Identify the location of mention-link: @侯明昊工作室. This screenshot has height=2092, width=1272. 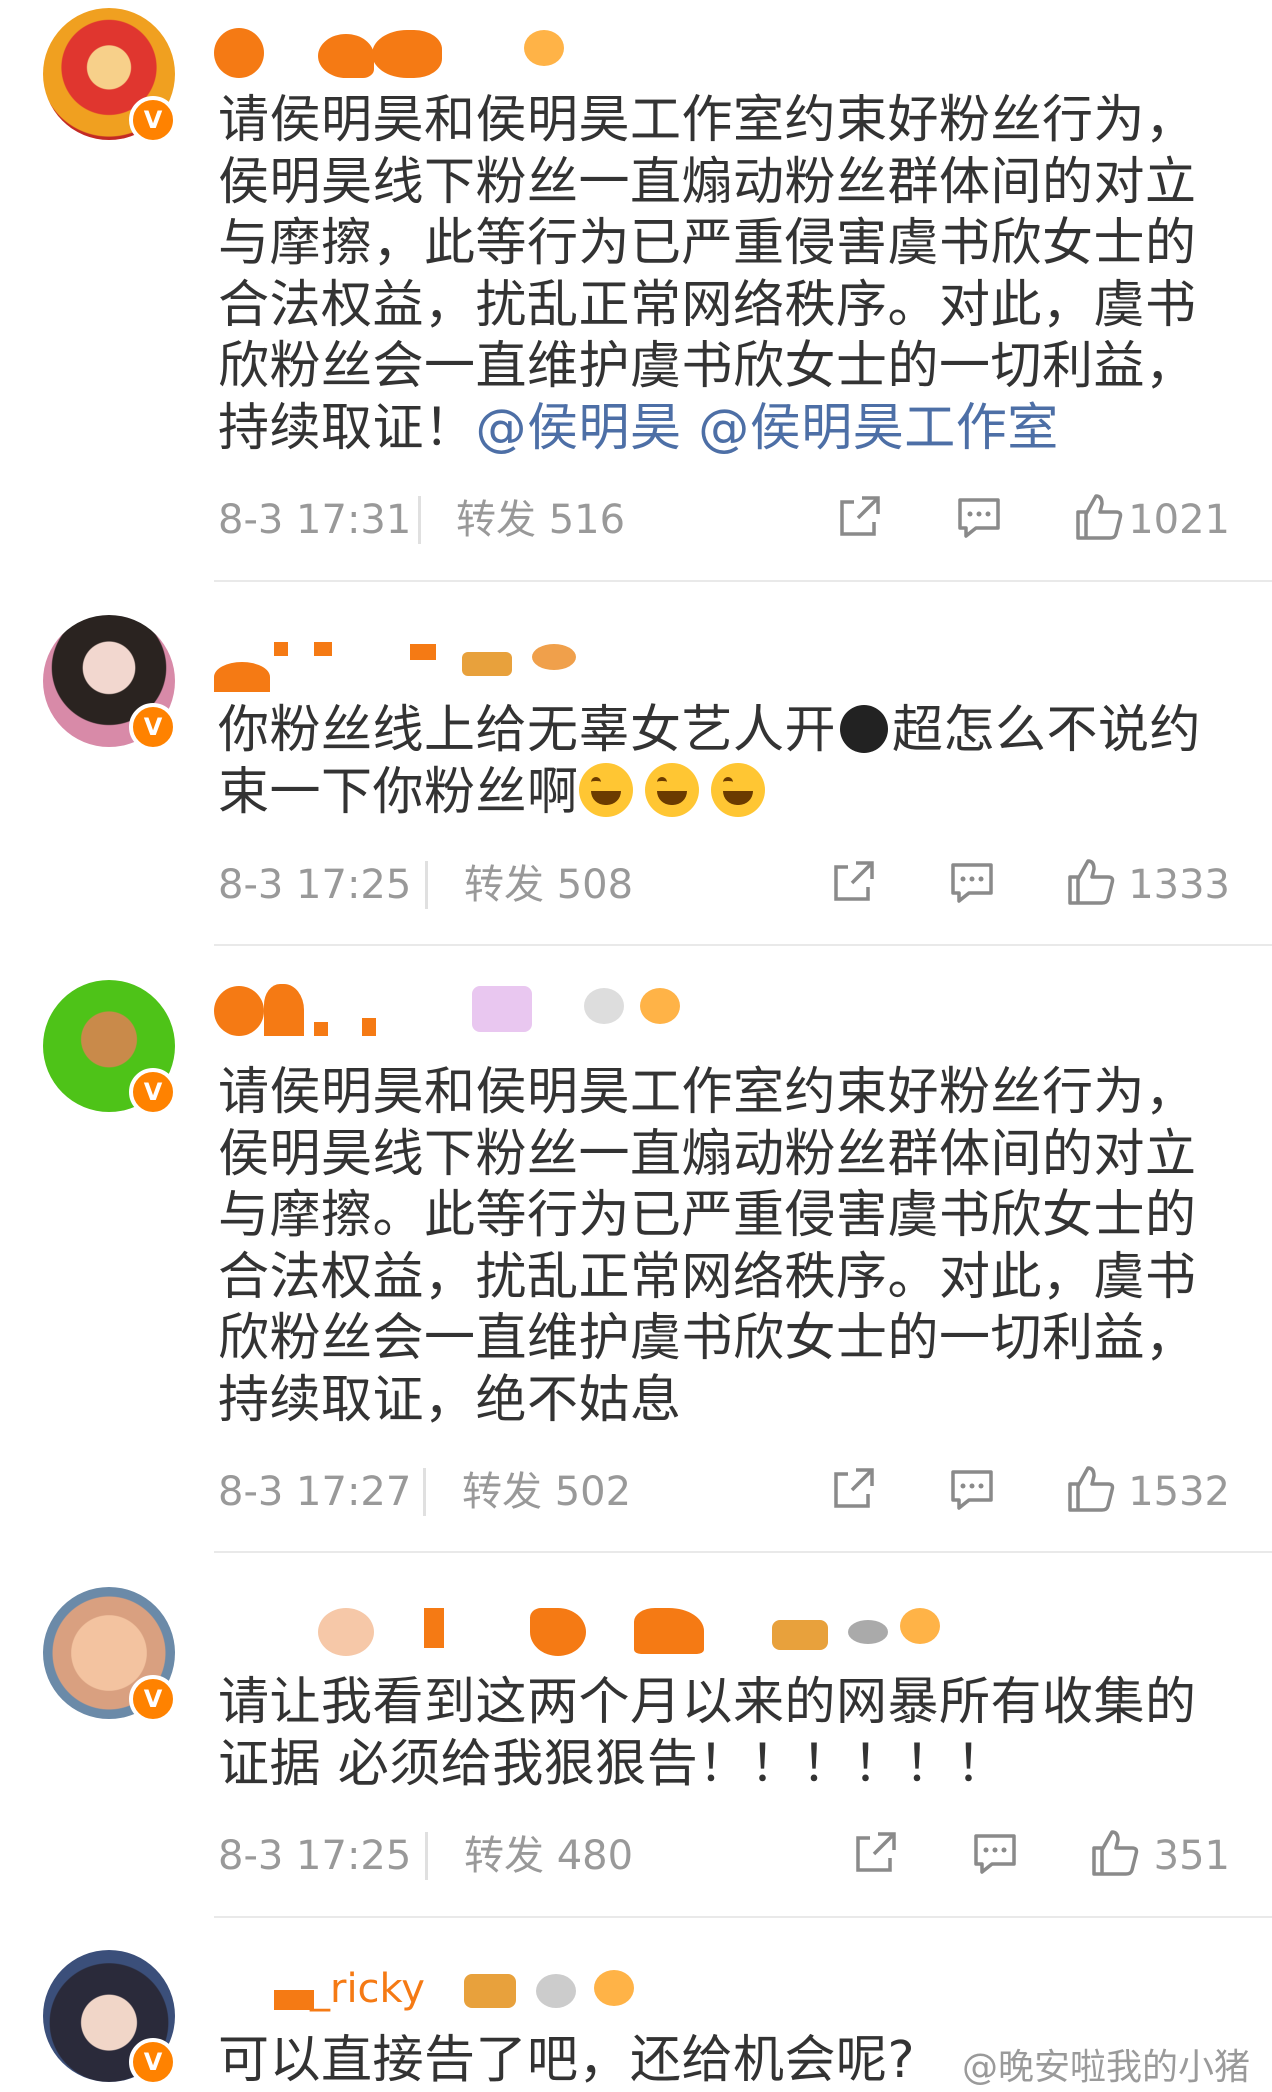
(878, 428).